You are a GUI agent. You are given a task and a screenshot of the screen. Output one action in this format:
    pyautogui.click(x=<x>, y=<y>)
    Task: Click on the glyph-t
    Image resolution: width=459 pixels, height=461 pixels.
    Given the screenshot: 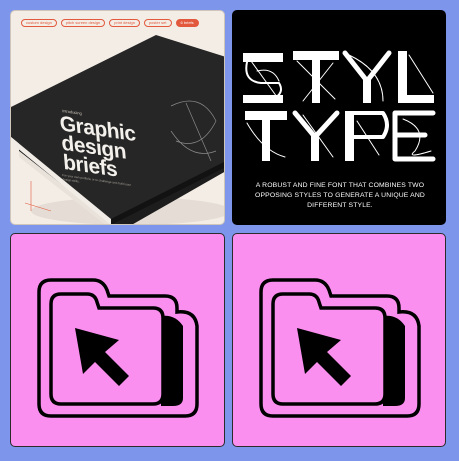 What is the action you would take?
    pyautogui.click(x=316, y=77)
    